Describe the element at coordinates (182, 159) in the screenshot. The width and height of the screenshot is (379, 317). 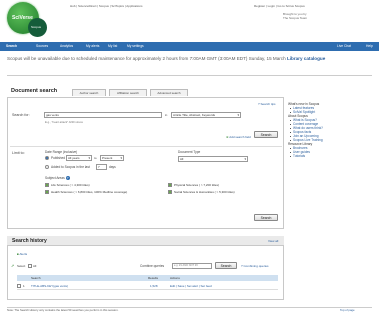
I see `doc-type-value: All` at that location.